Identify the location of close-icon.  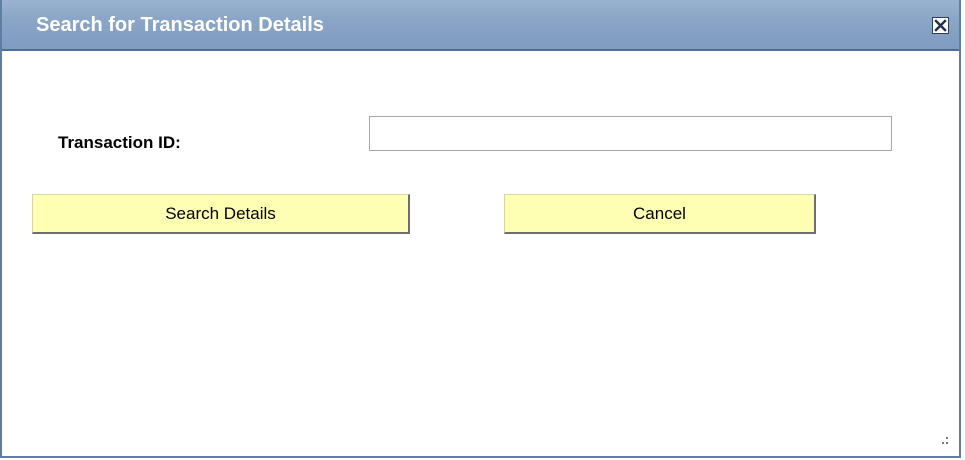
(940, 25).